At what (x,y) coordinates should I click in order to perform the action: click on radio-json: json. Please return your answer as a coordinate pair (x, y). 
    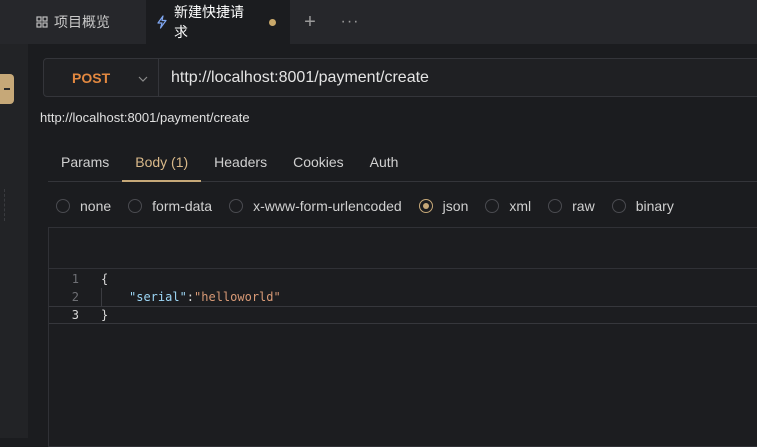
    Looking at the image, I should click on (443, 206).